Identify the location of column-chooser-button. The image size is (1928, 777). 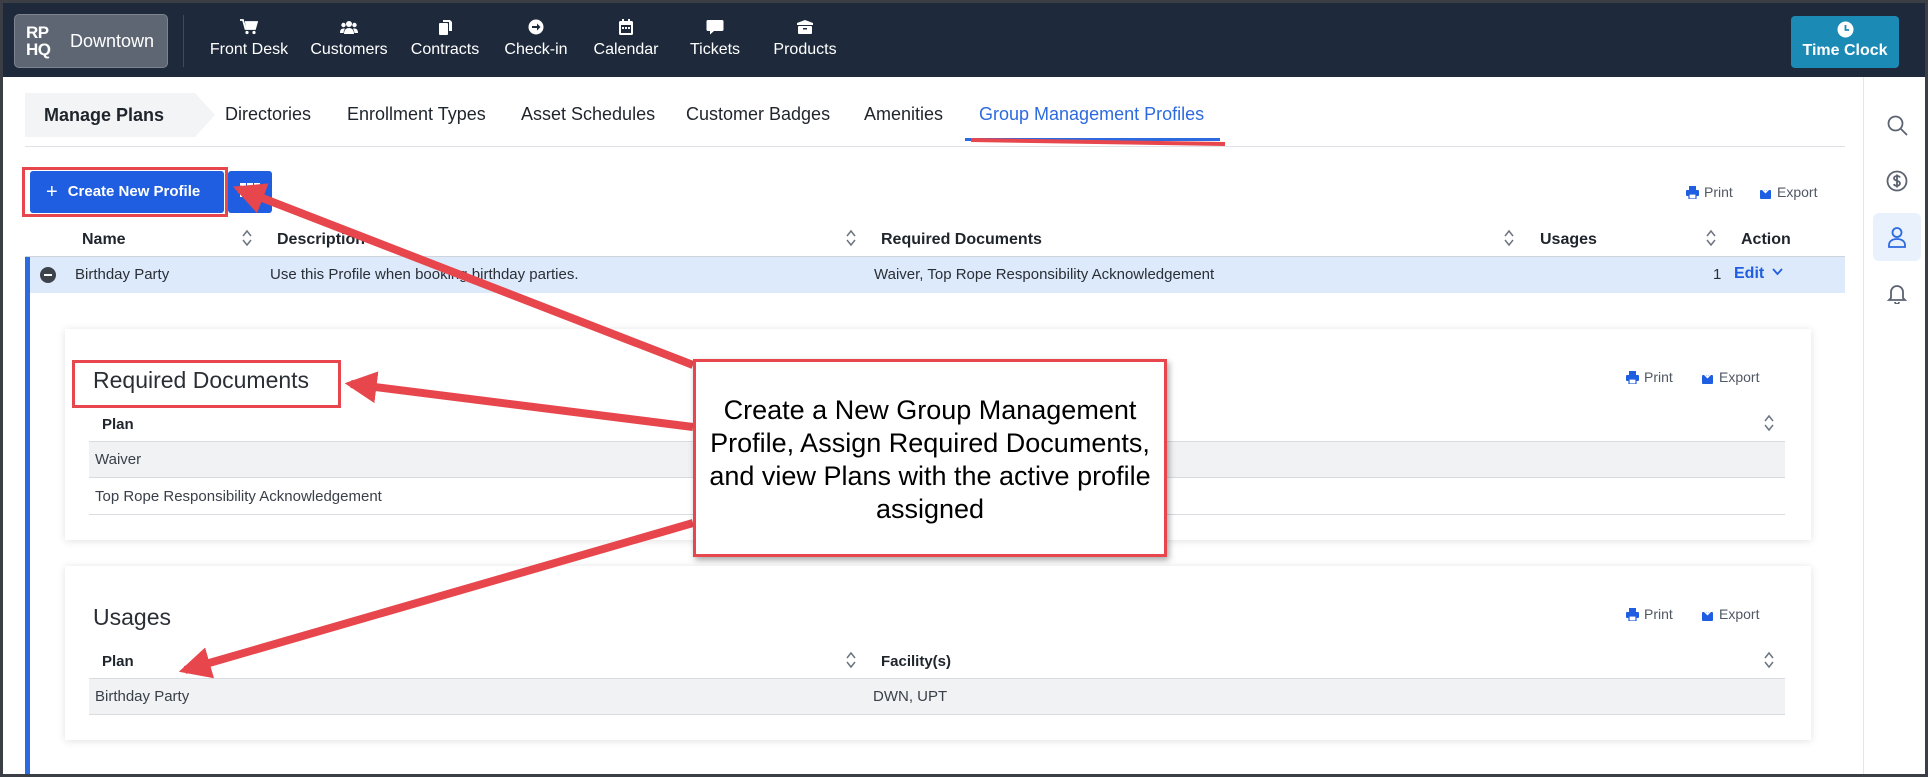
(250, 192).